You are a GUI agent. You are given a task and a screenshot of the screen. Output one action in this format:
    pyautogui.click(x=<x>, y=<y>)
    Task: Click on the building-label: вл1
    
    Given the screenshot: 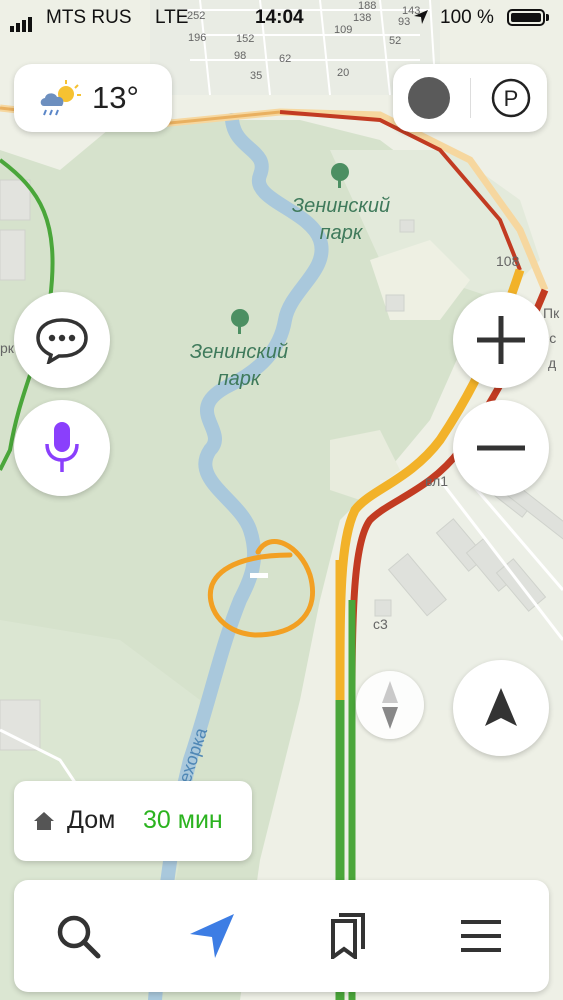 What is the action you would take?
    pyautogui.click(x=437, y=481)
    